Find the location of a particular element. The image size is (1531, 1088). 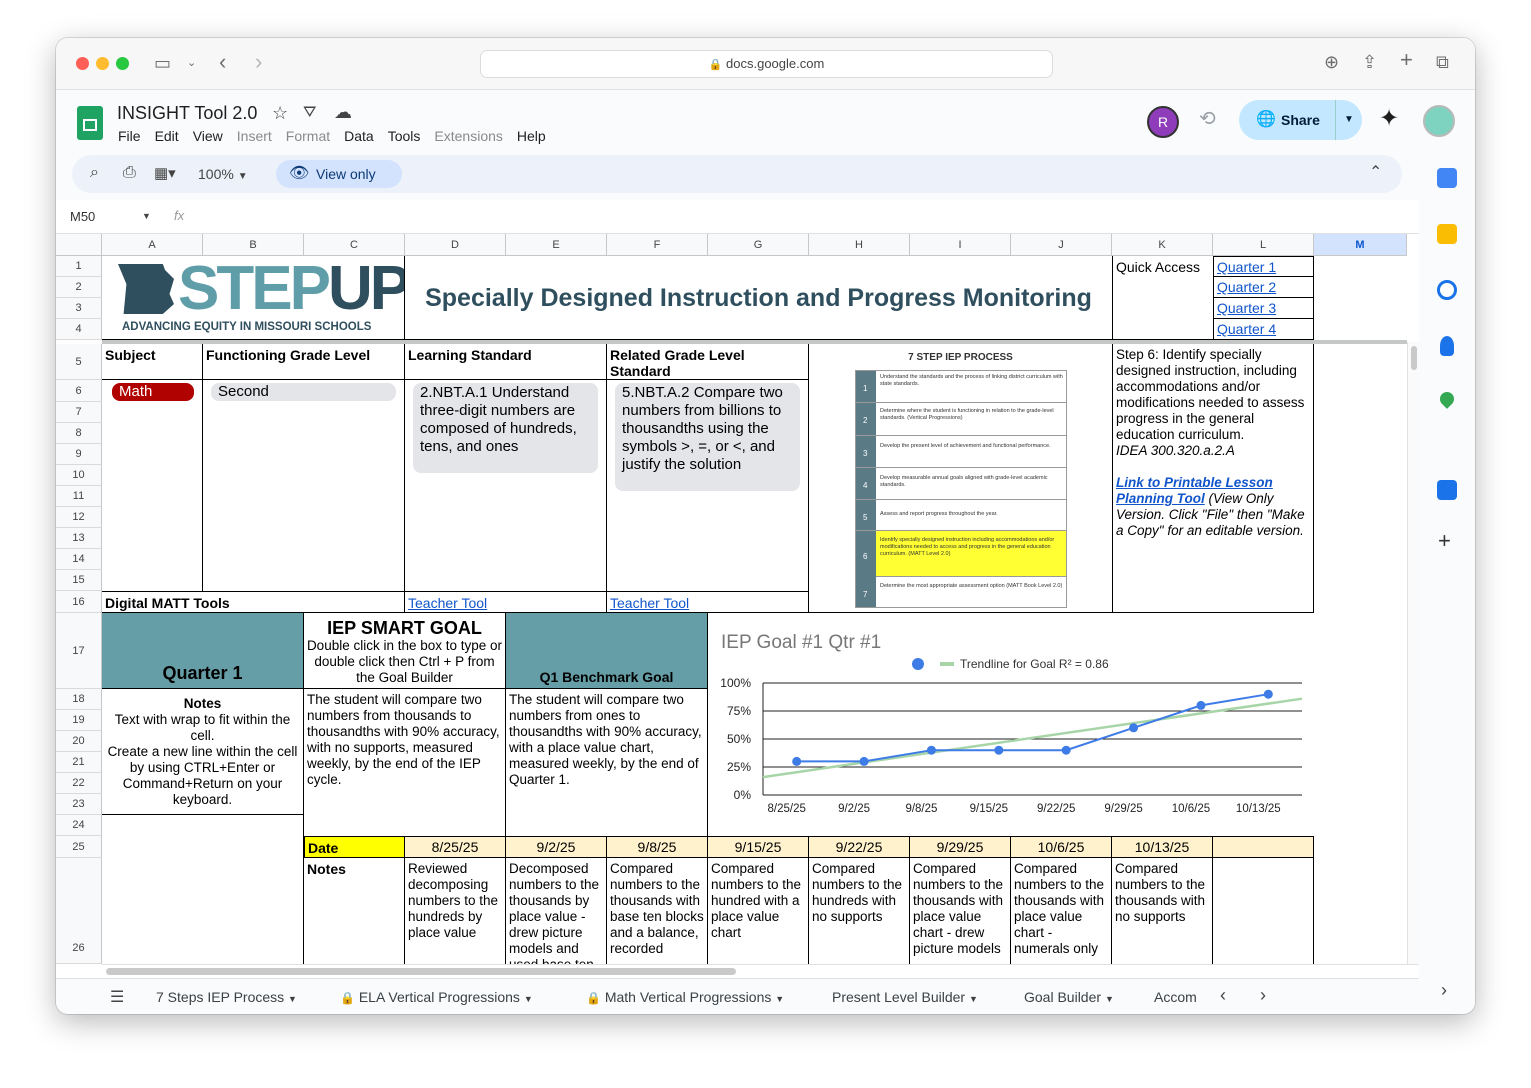

row-header: 12 is located at coordinates (79, 517).